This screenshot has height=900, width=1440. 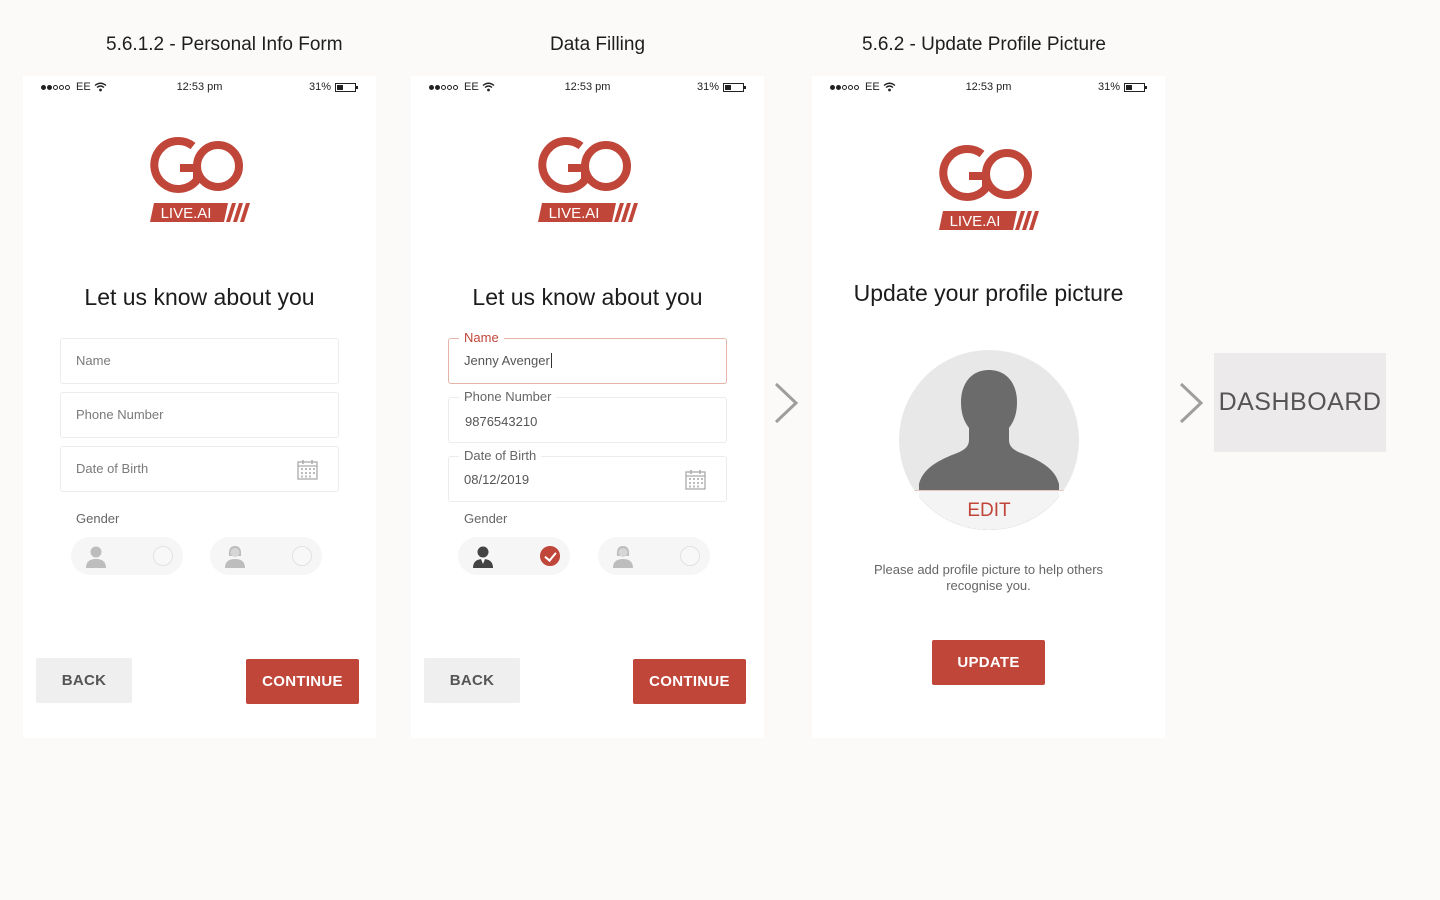 I want to click on name-placeholder: Name, so click(x=93, y=360).